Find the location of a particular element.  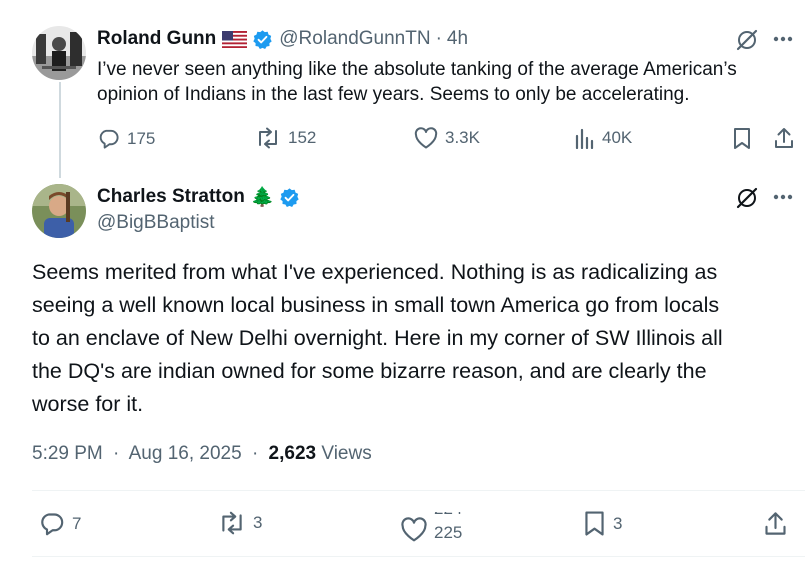

parent-tweet-header: Roland Gunn @RolandGunnTN · 4h is located at coordinates (282, 39).